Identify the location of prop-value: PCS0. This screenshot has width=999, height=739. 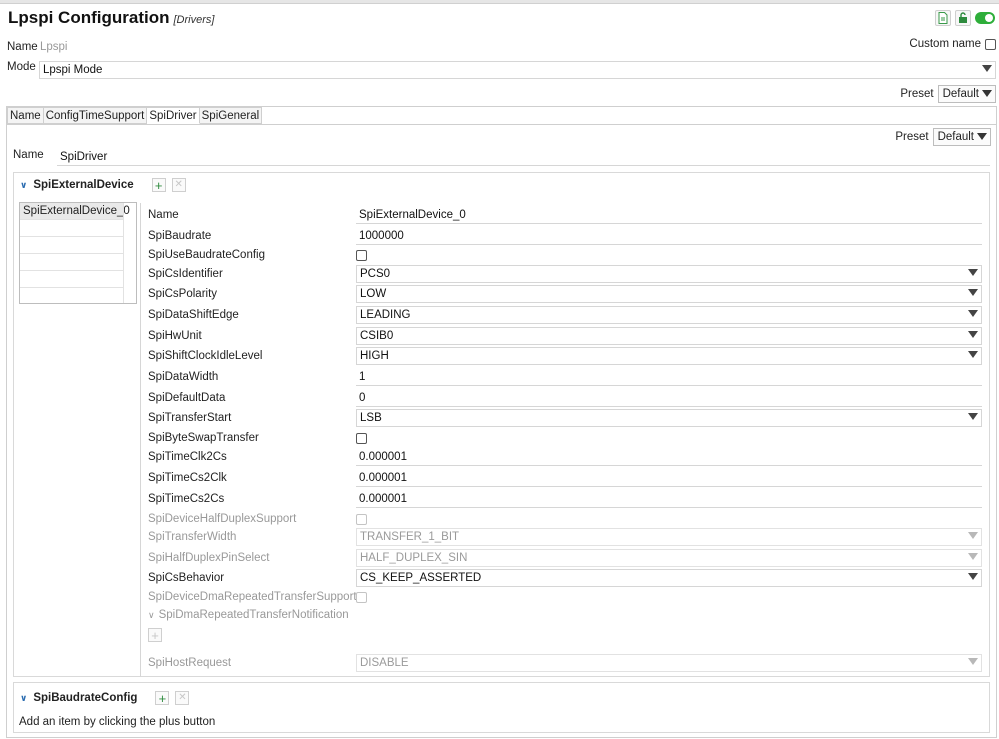
(375, 274).